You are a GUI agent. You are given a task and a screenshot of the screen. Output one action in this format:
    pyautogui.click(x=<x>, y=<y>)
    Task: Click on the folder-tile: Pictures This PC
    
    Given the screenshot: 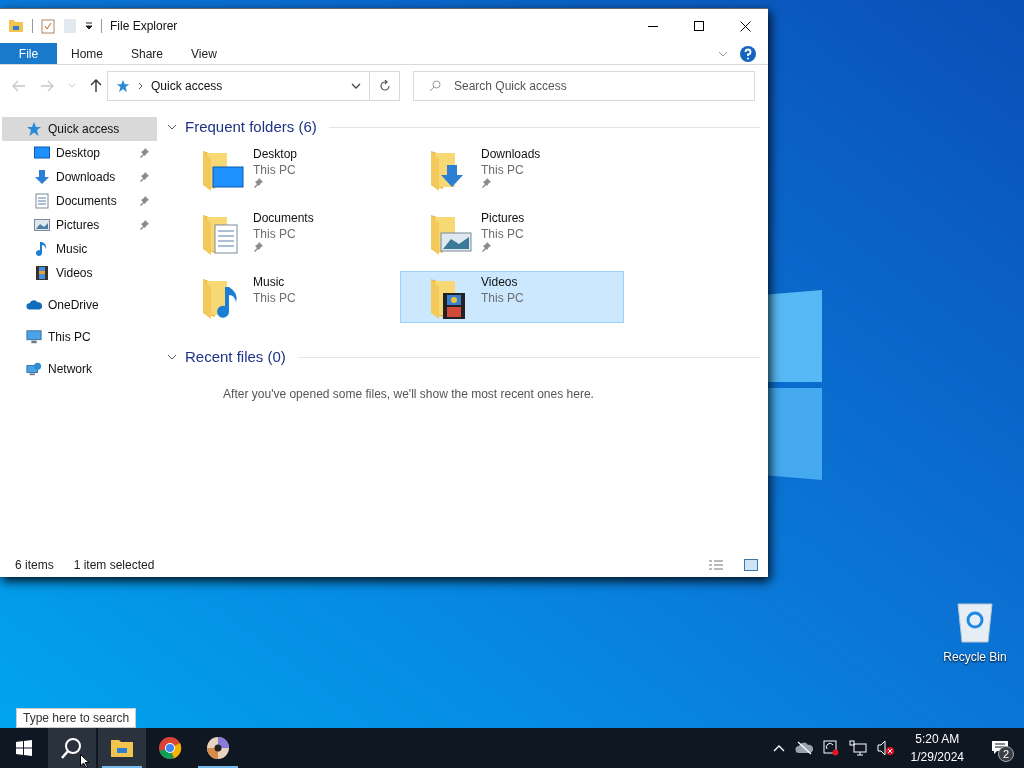 What is the action you would take?
    pyautogui.click(x=512, y=233)
    